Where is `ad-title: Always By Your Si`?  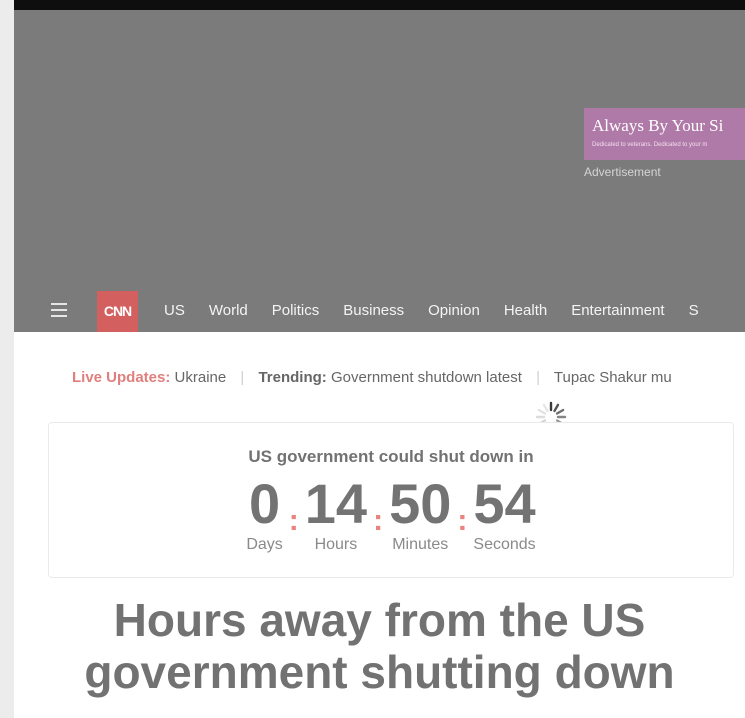
ad-title: Always By Your Si is located at coordinates (658, 125).